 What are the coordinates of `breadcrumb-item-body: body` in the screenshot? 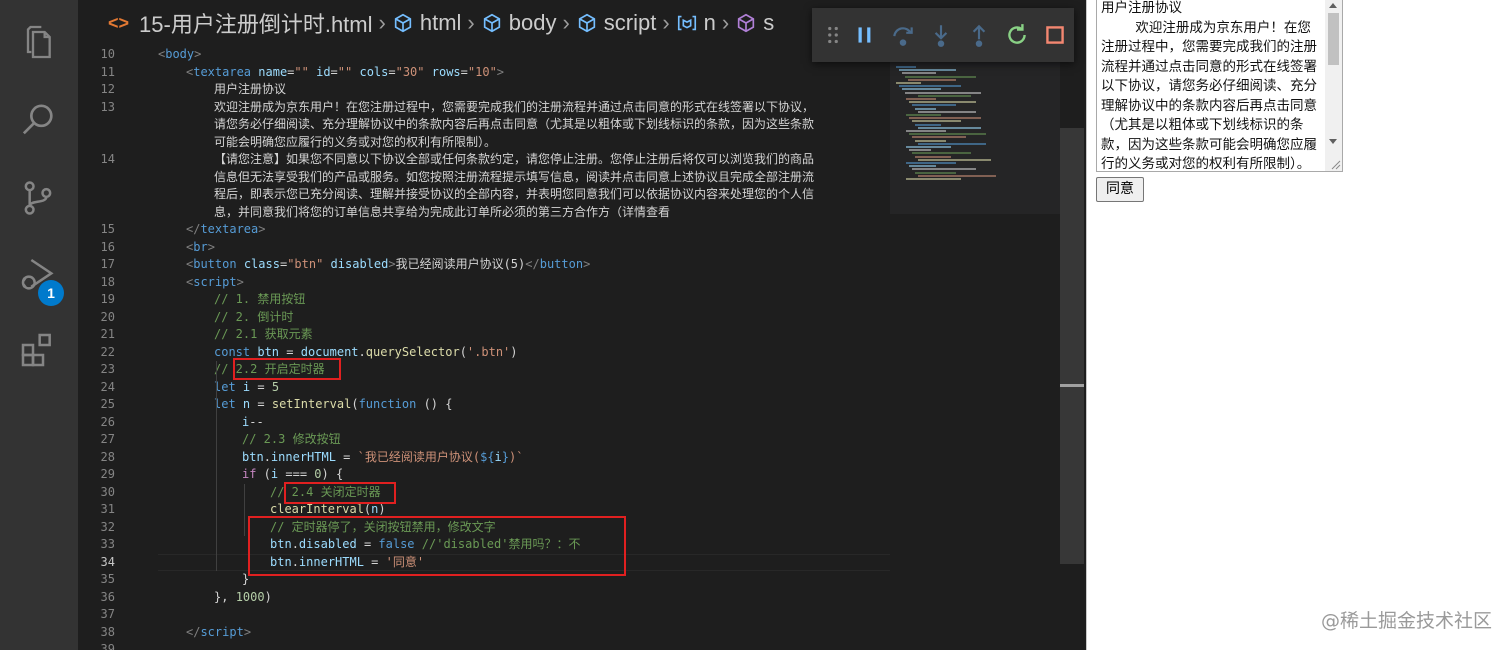 It's located at (518, 23).